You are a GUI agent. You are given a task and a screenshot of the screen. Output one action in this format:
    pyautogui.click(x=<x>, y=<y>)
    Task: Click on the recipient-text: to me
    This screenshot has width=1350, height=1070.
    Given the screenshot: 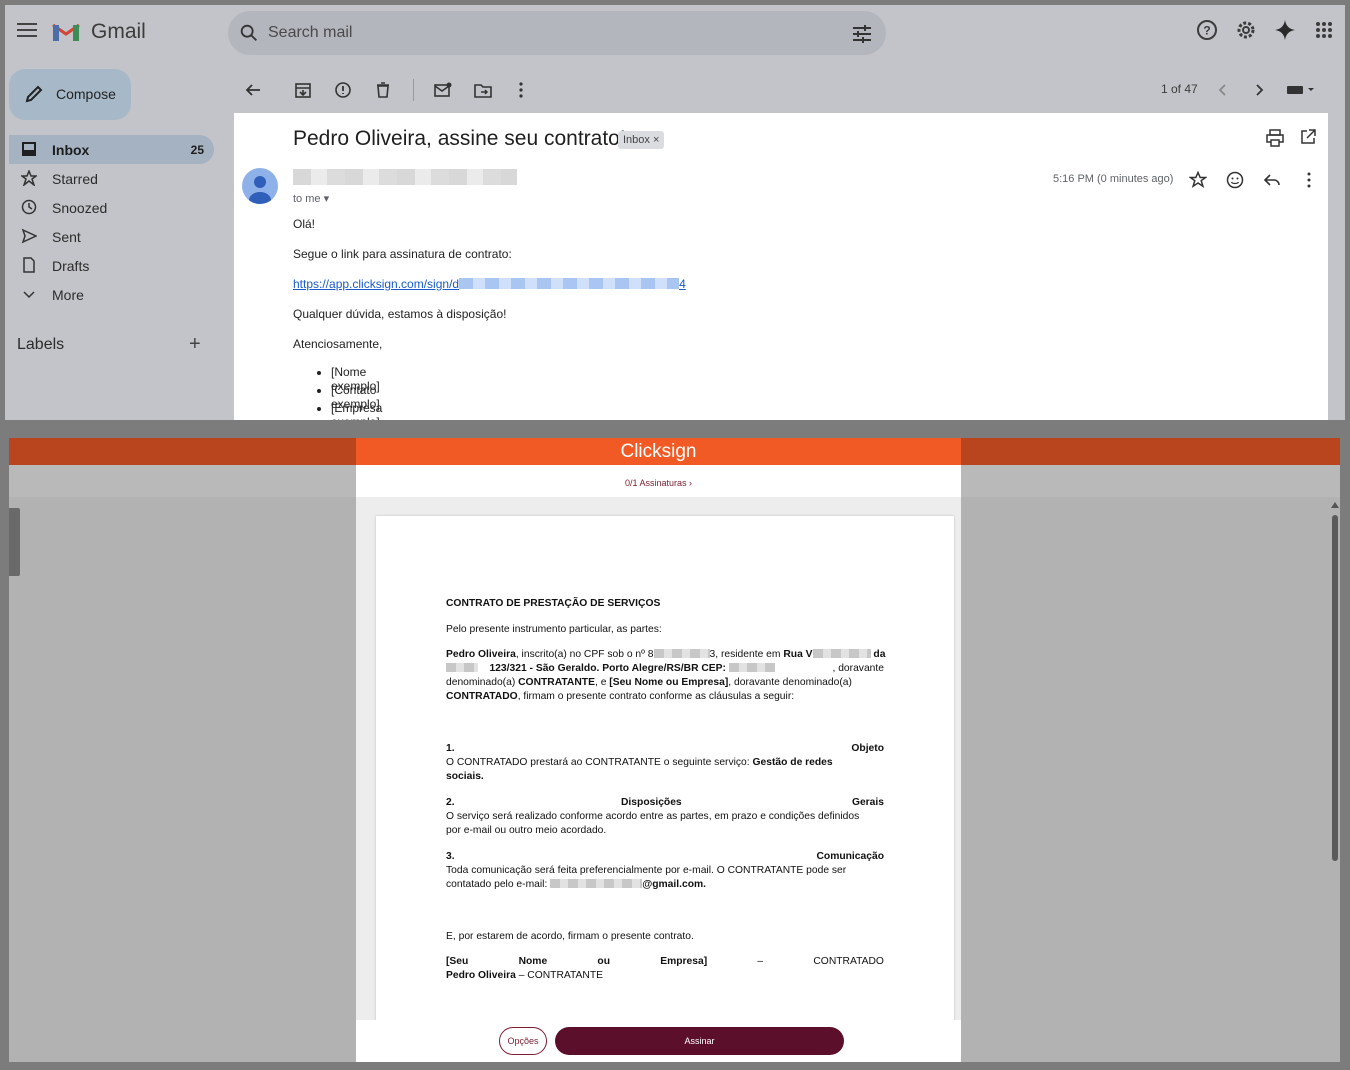 What is the action you would take?
    pyautogui.click(x=307, y=199)
    